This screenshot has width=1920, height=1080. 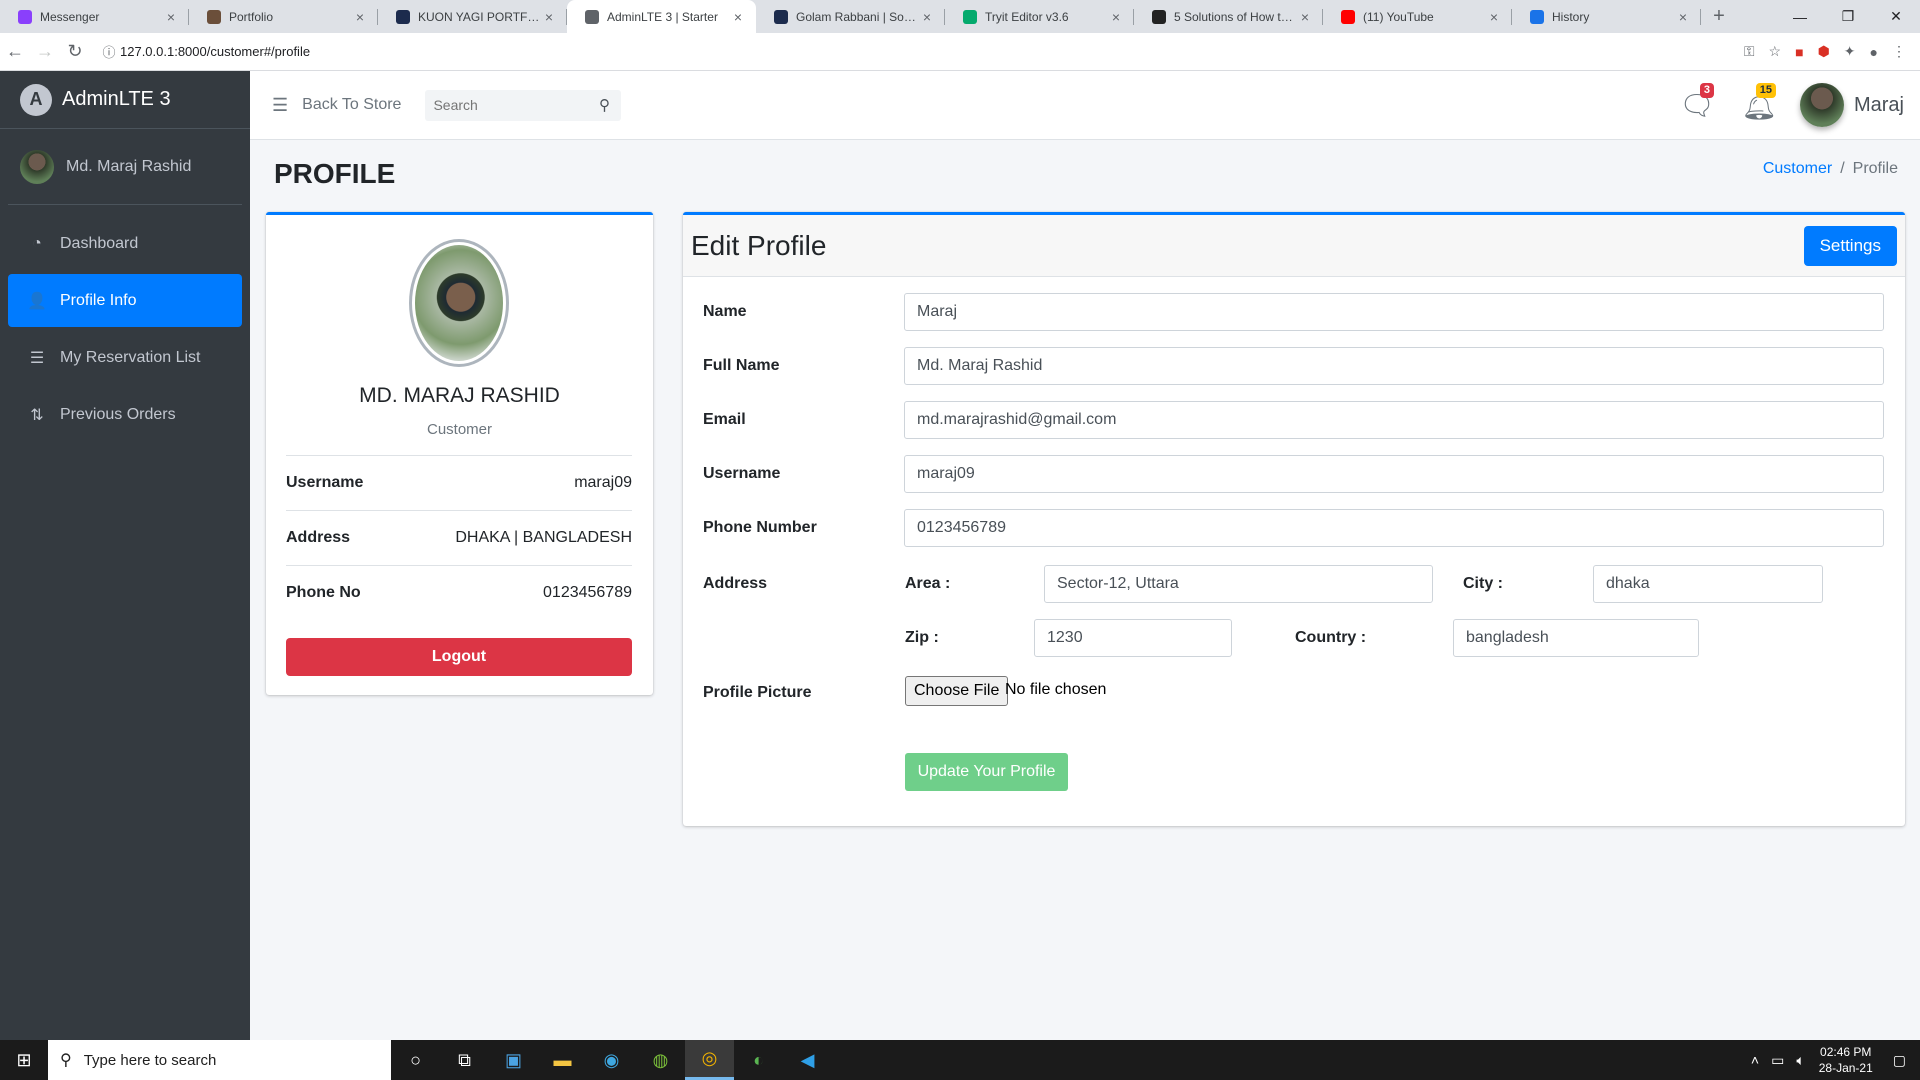 What do you see at coordinates (129, 166) in the screenshot?
I see `sidebar-user-name: Md. Maraj Rashid` at bounding box center [129, 166].